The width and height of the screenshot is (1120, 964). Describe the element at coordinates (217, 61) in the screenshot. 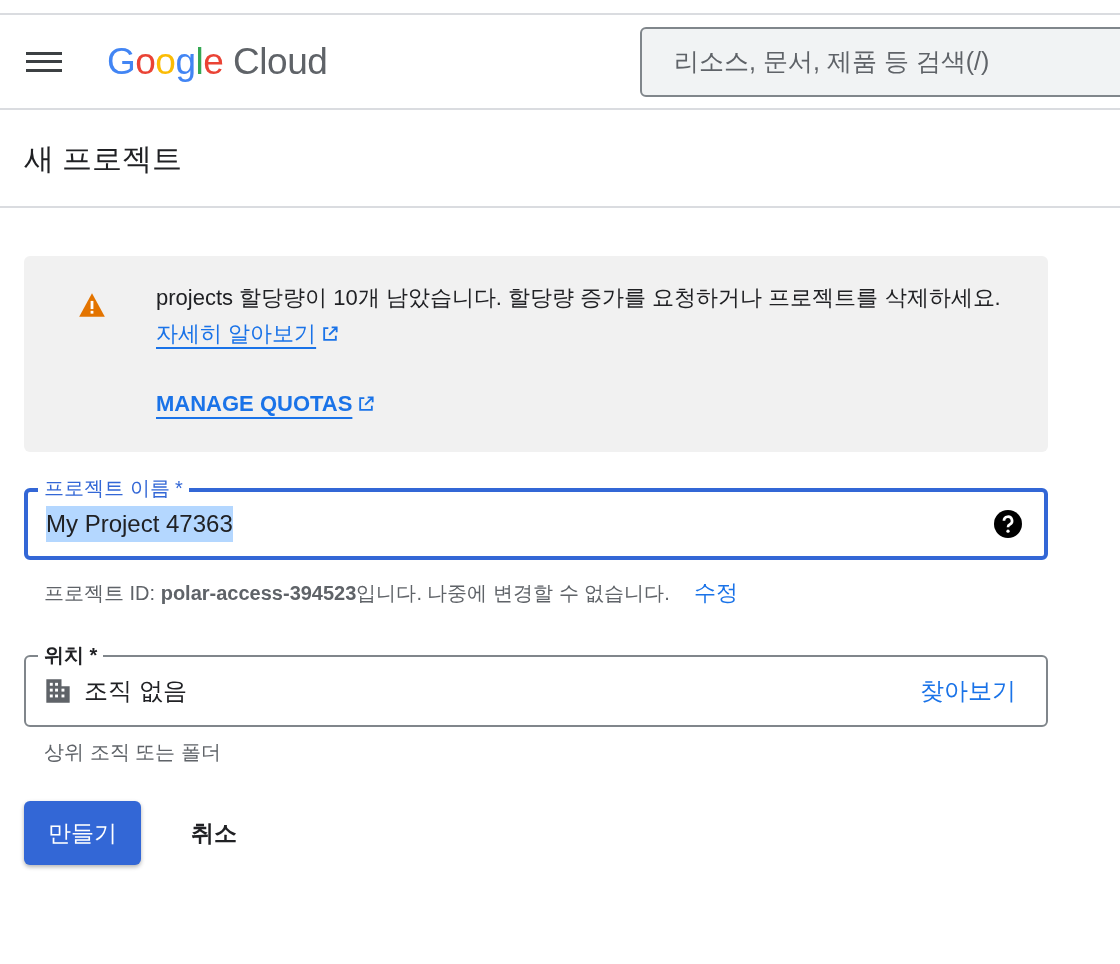

I see `logo-wordmark: Google Cloud` at that location.